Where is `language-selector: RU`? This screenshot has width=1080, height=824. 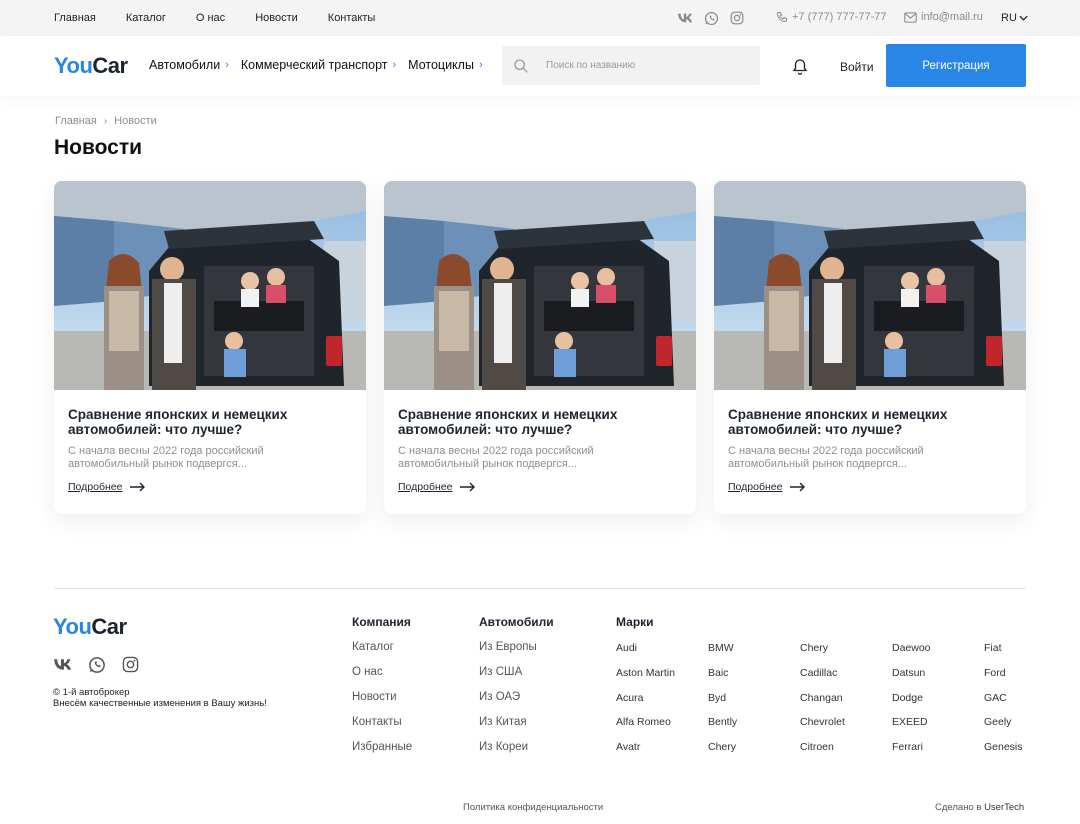
language-selector: RU is located at coordinates (1014, 18).